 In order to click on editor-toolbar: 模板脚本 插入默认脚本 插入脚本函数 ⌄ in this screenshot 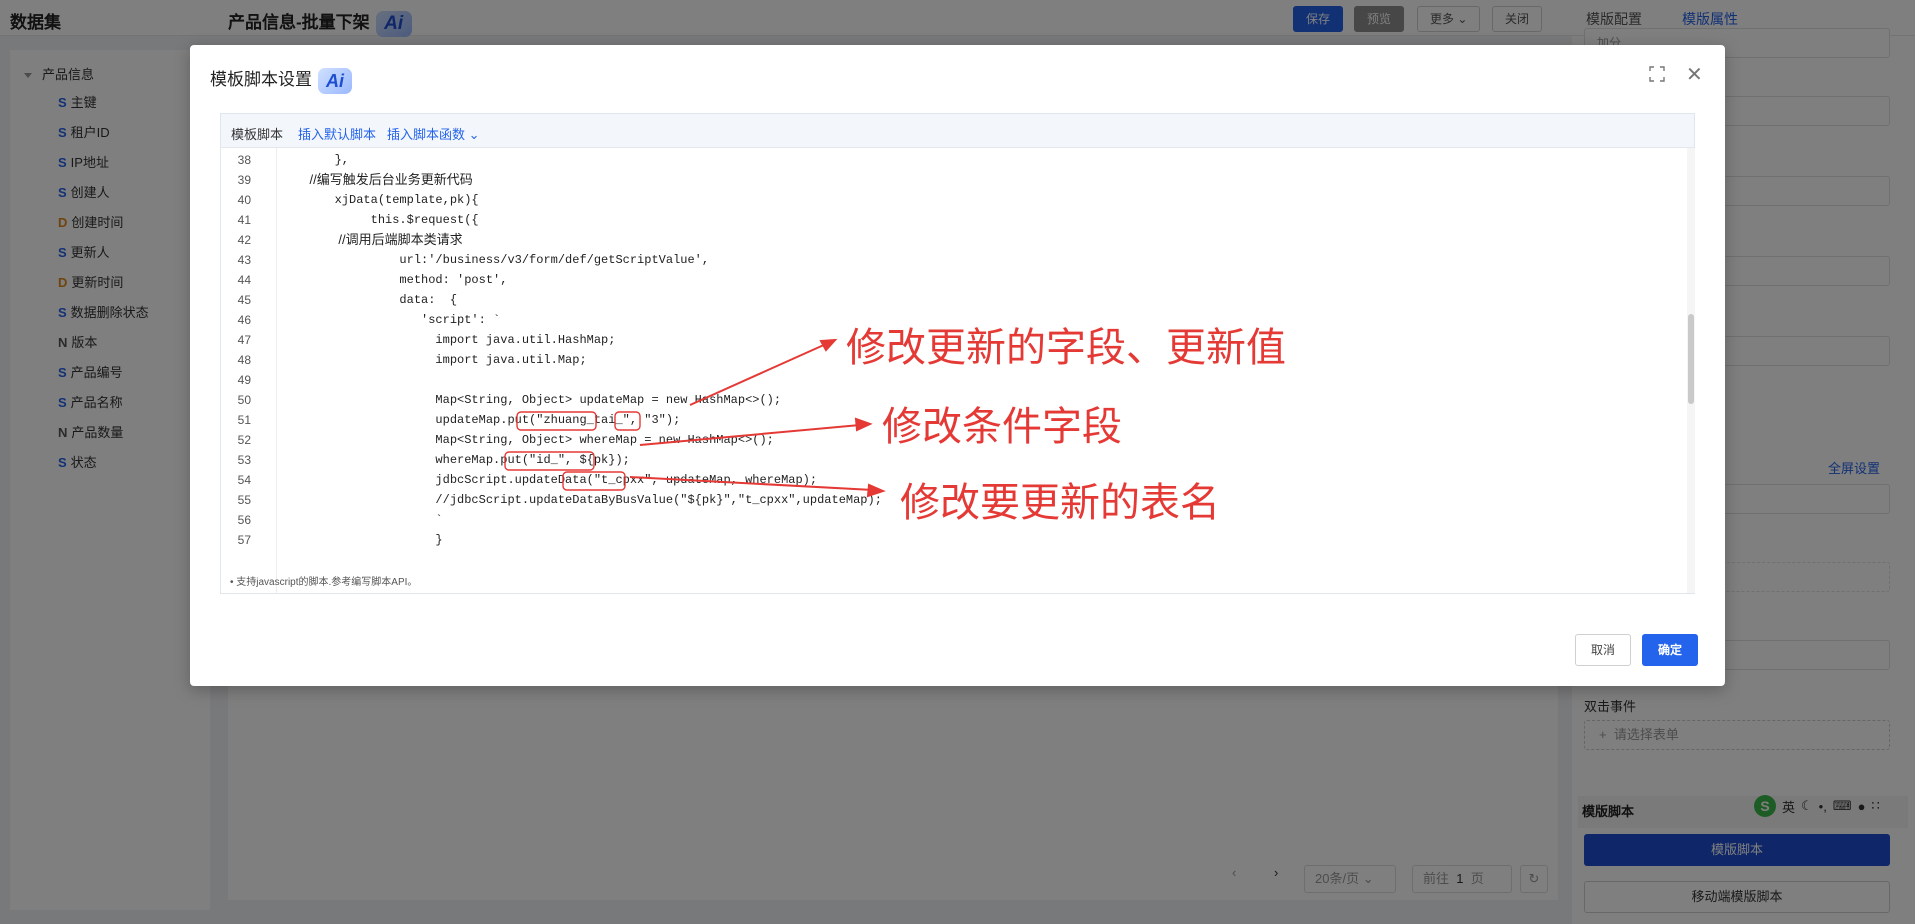, I will do `click(957, 131)`.